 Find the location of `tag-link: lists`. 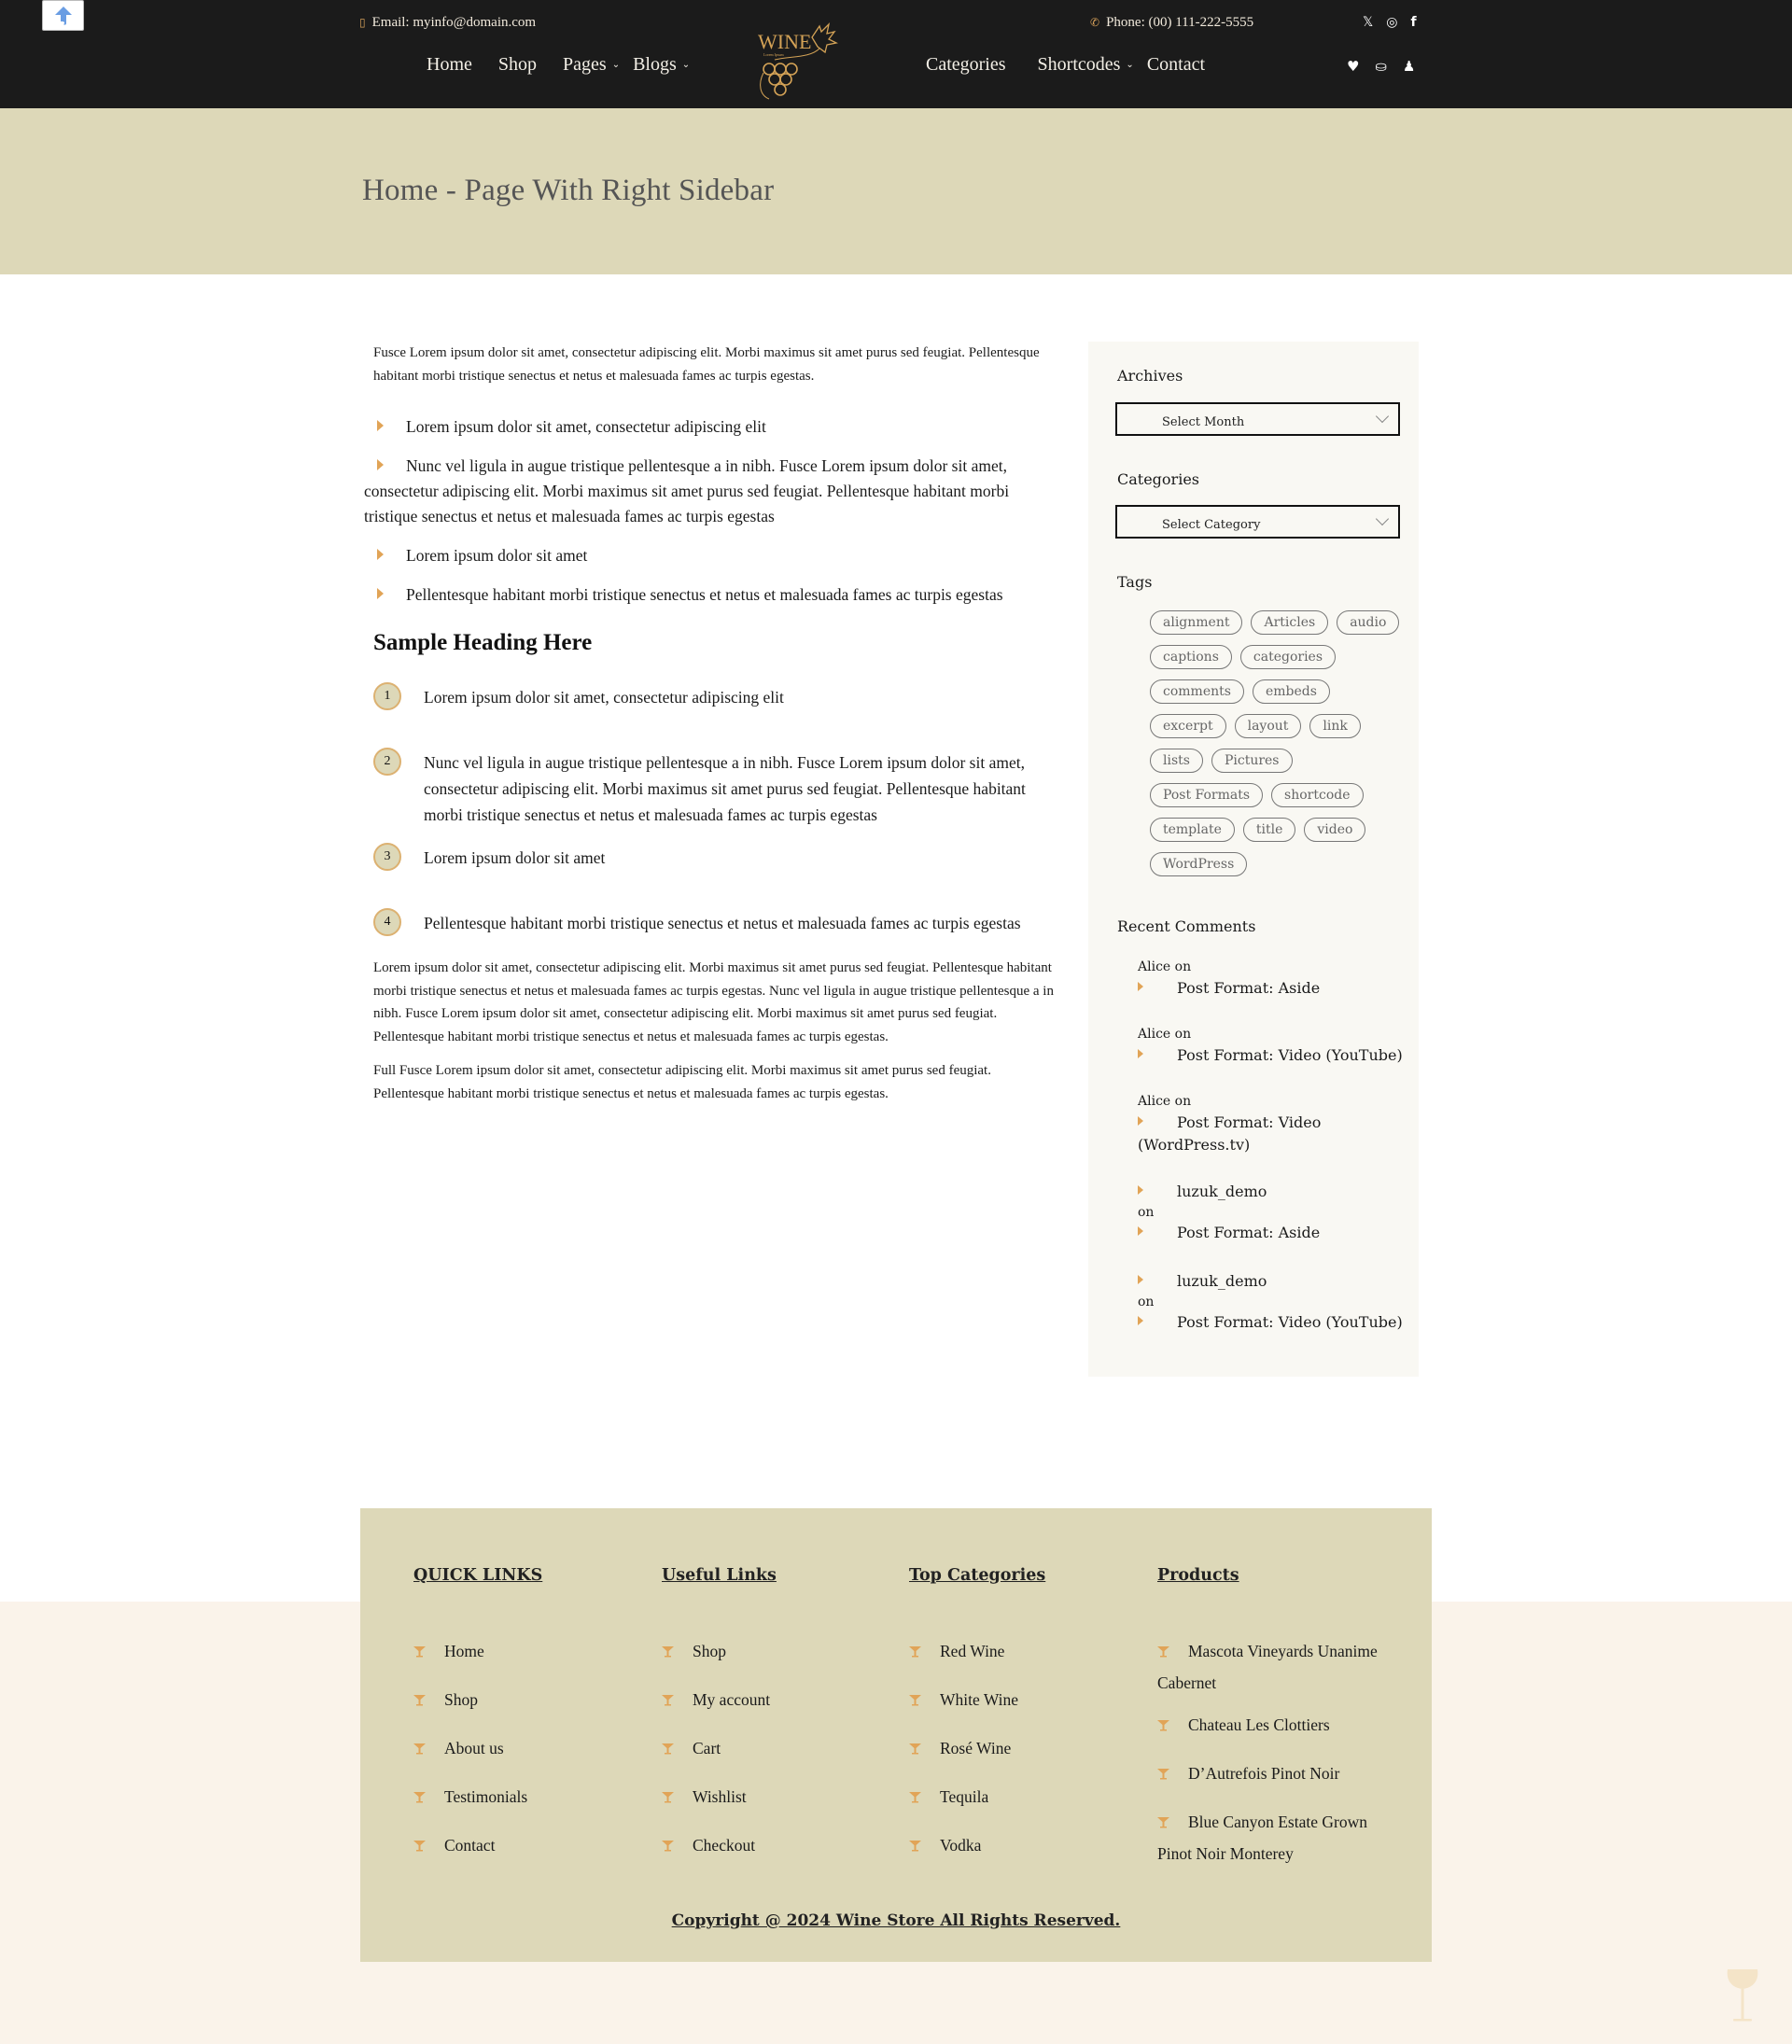

tag-link: lists is located at coordinates (1176, 761).